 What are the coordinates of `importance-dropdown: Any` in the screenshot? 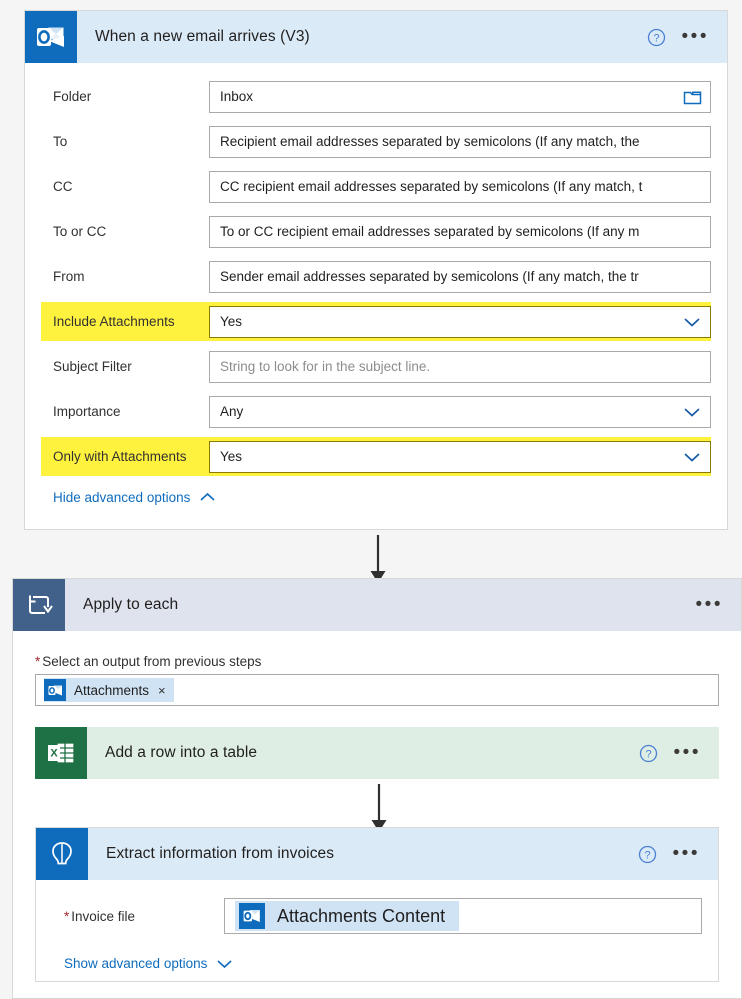 It's located at (460, 411).